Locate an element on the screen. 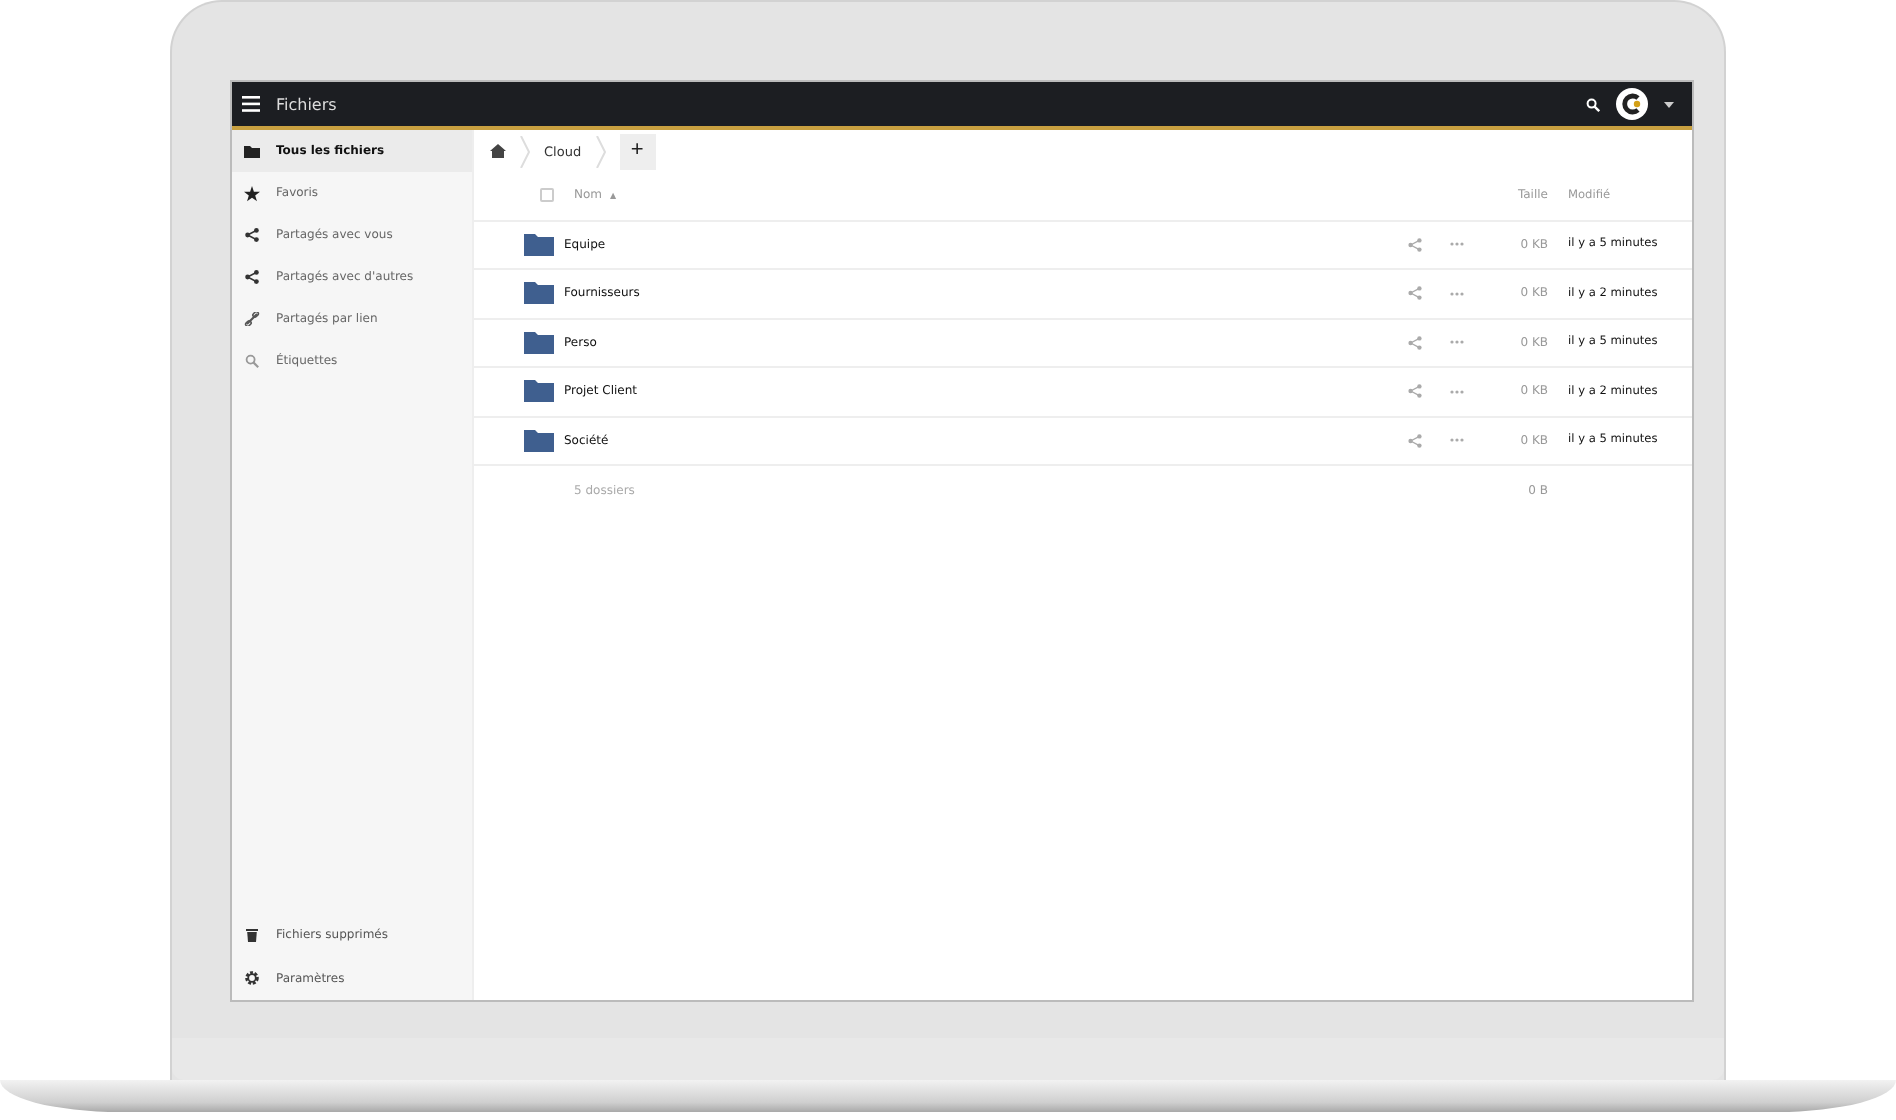 The height and width of the screenshot is (1120, 1896). avatar-logo-icon is located at coordinates (1632, 104).